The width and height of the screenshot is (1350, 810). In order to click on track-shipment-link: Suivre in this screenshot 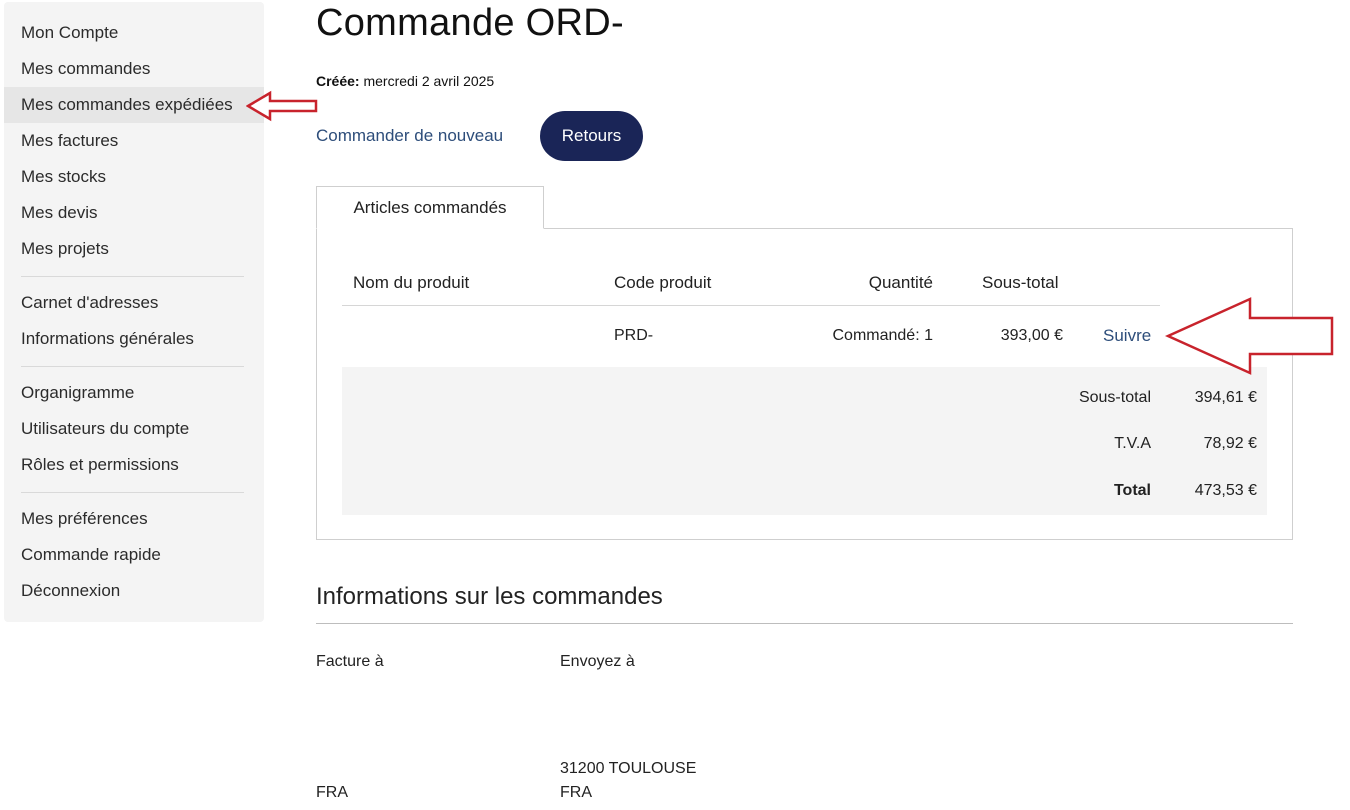, I will do `click(1127, 335)`.